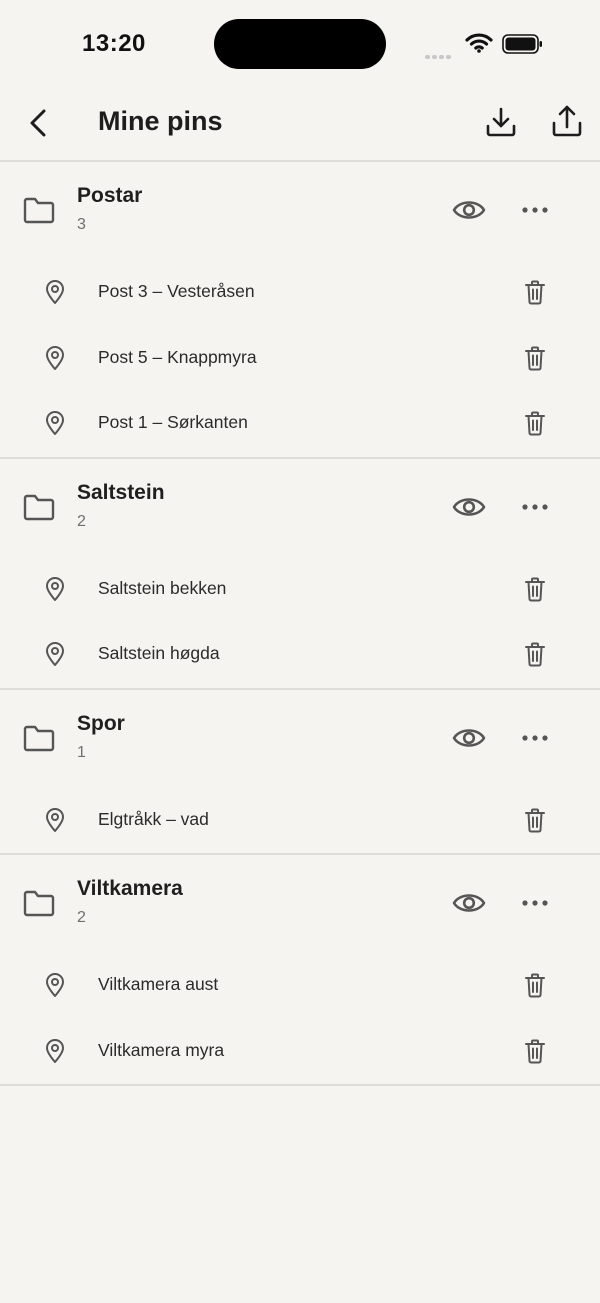  I want to click on pin-label: Viltkamera aust, so click(158, 984).